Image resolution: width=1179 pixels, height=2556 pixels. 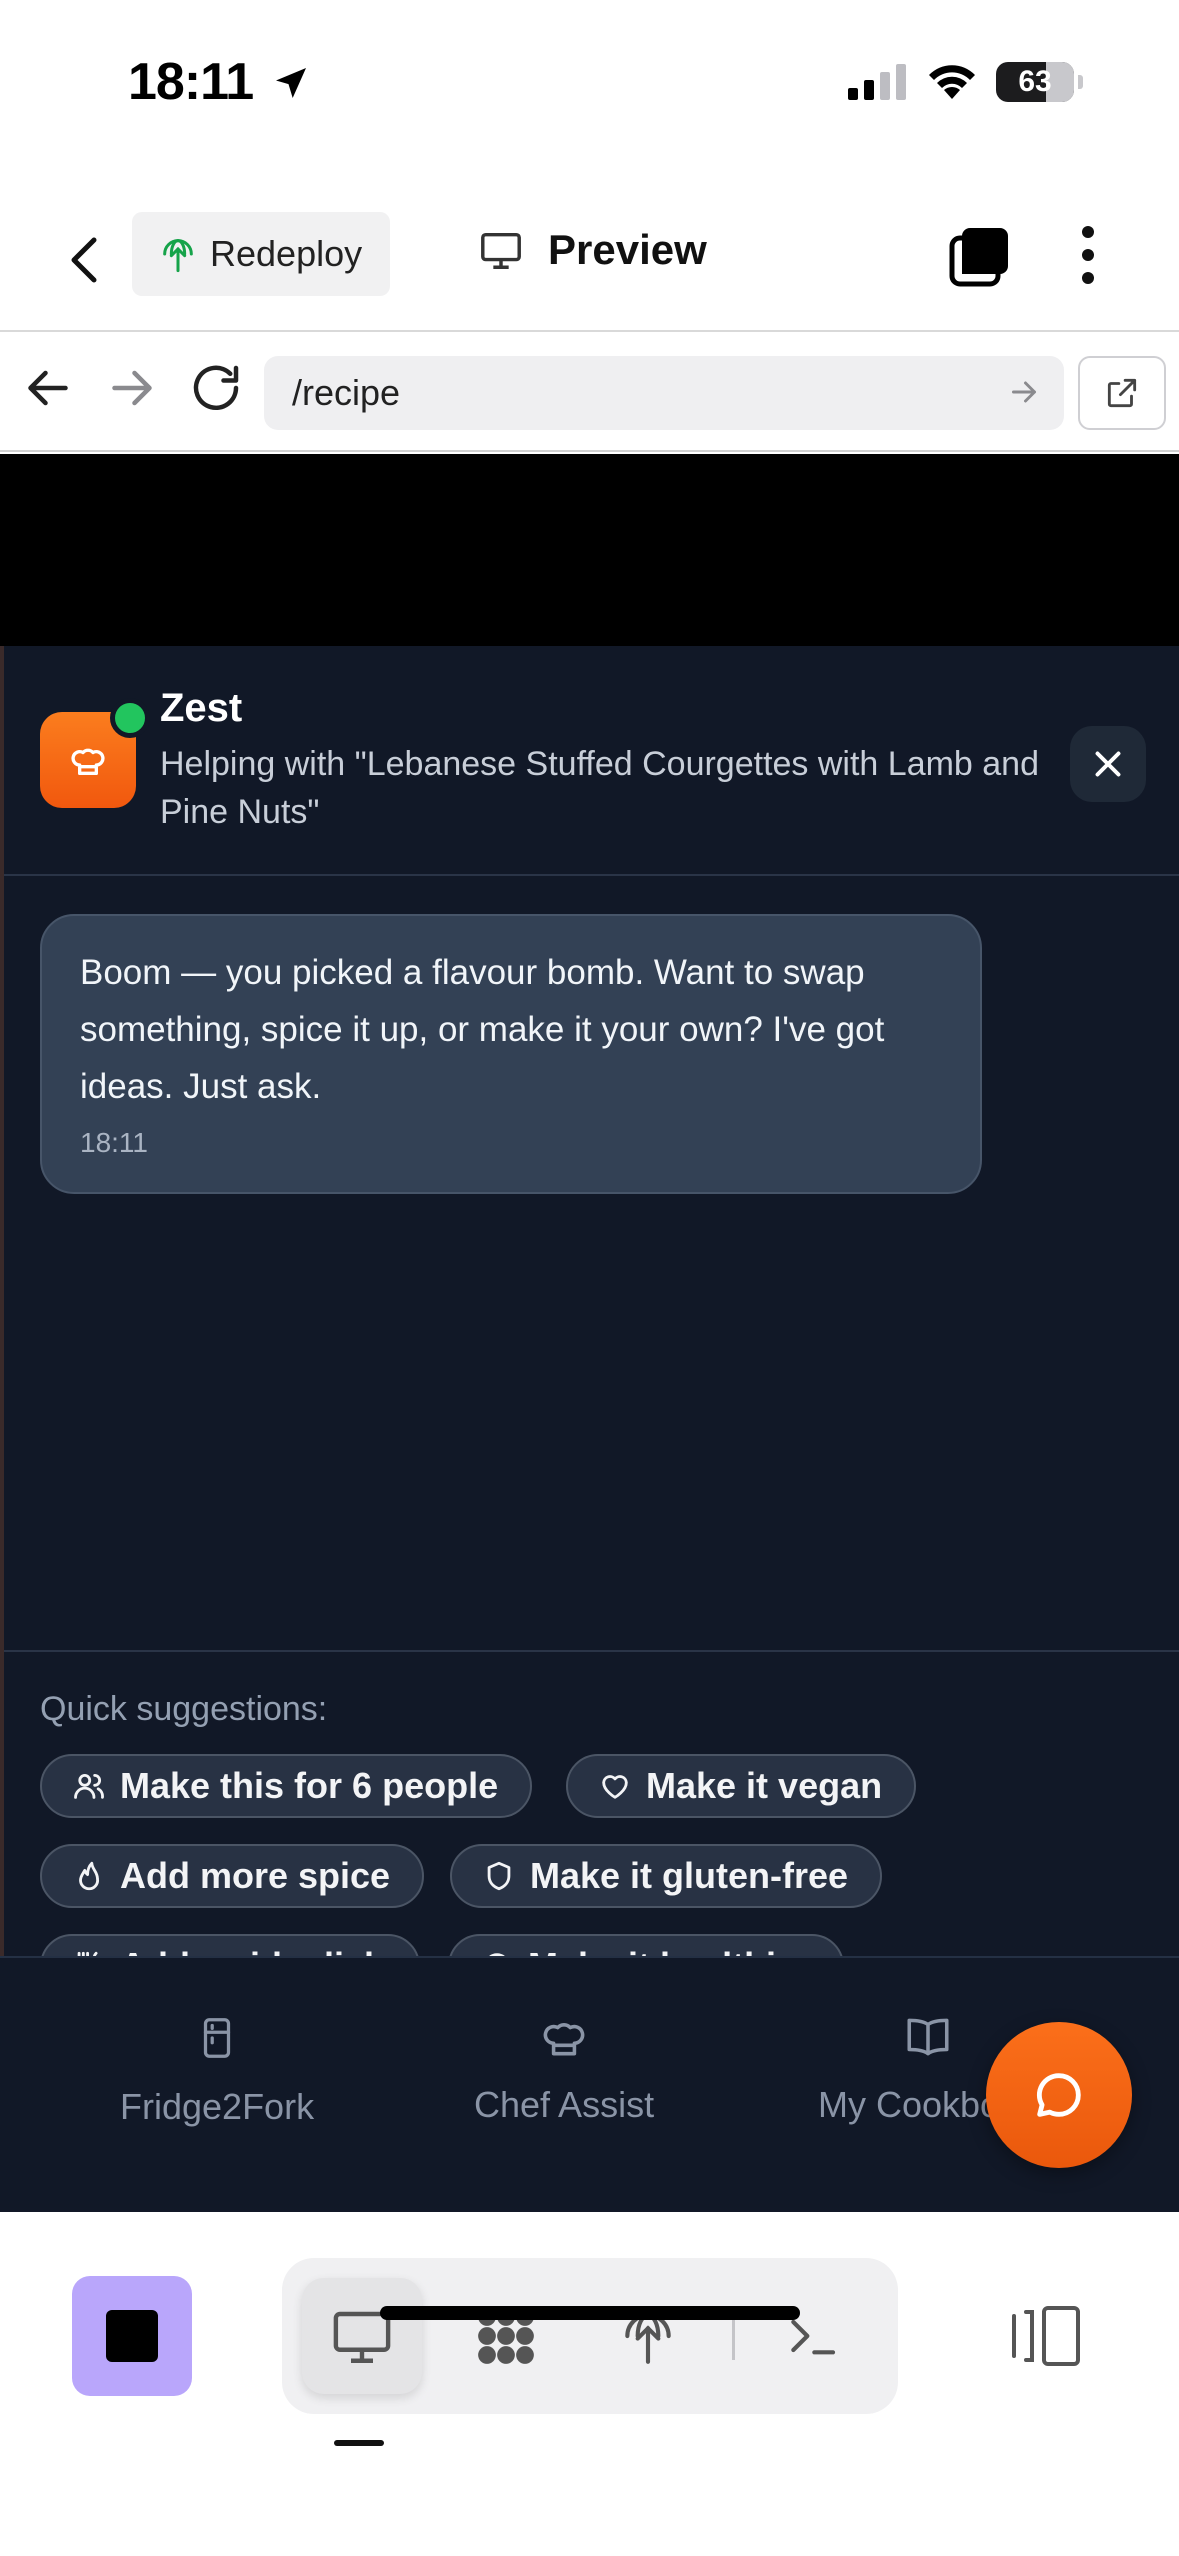 I want to click on wifi-icon, so click(x=952, y=82).